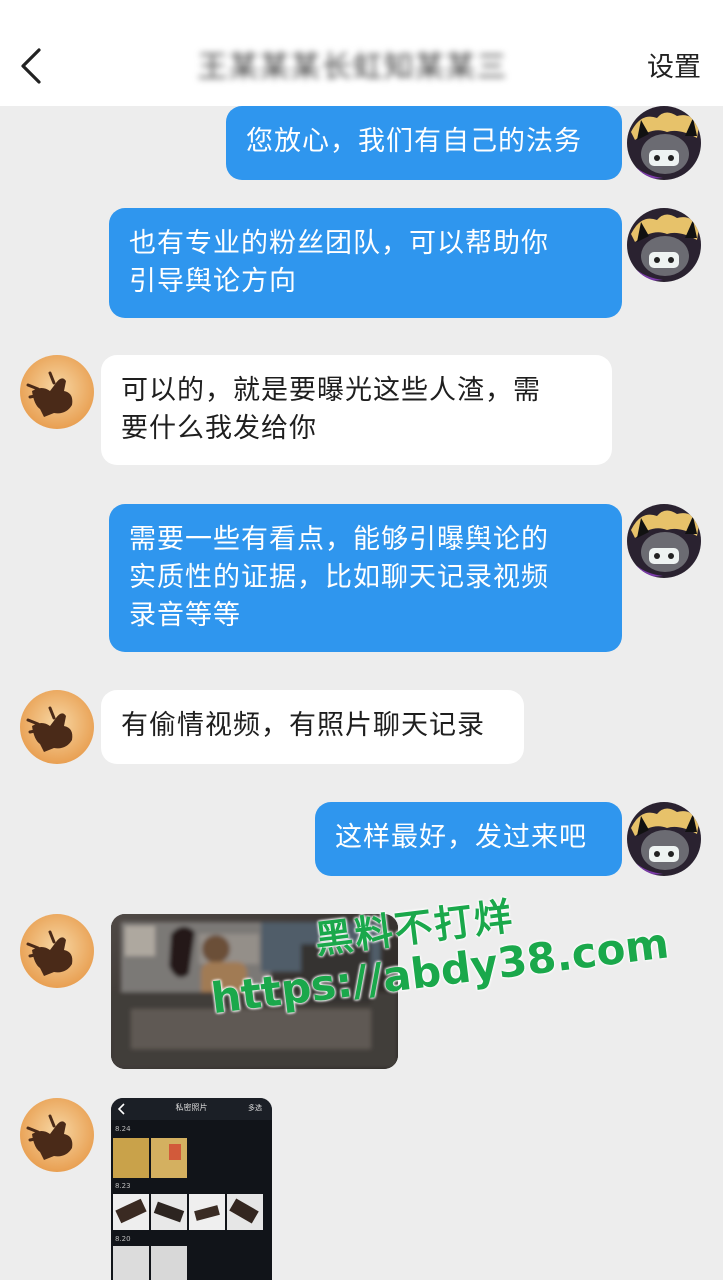 The height and width of the screenshot is (1280, 723). What do you see at coordinates (352, 67) in the screenshot?
I see `chat-title: 王某某某长虹知某某三` at bounding box center [352, 67].